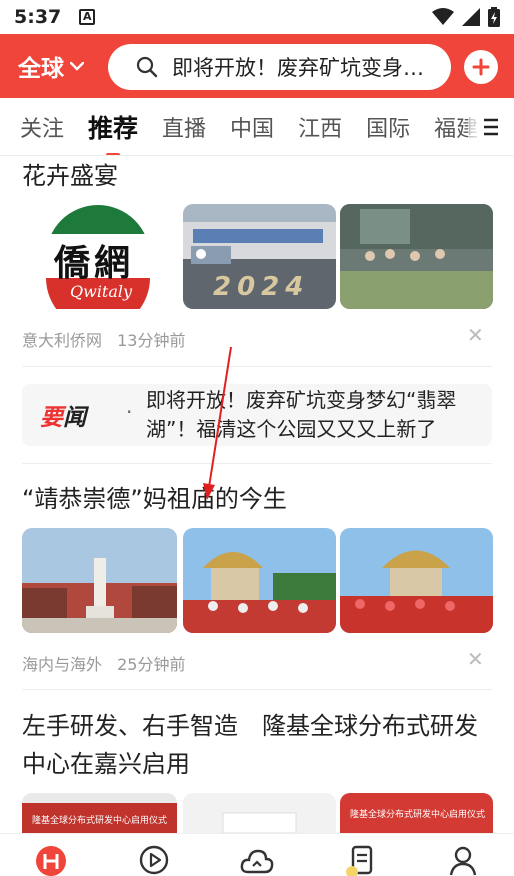  Describe the element at coordinates (113, 132) in the screenshot. I see `tab-recommend: 推荐` at that location.